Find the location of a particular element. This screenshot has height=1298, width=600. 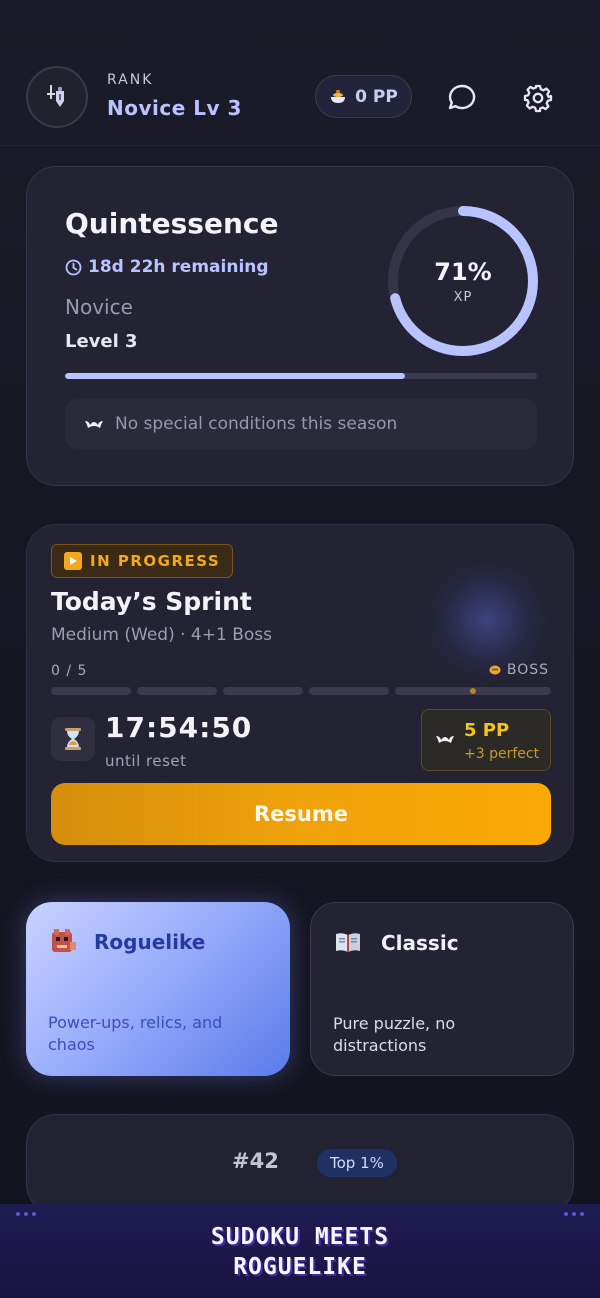

sprint-progress-segments is located at coordinates (301, 691).